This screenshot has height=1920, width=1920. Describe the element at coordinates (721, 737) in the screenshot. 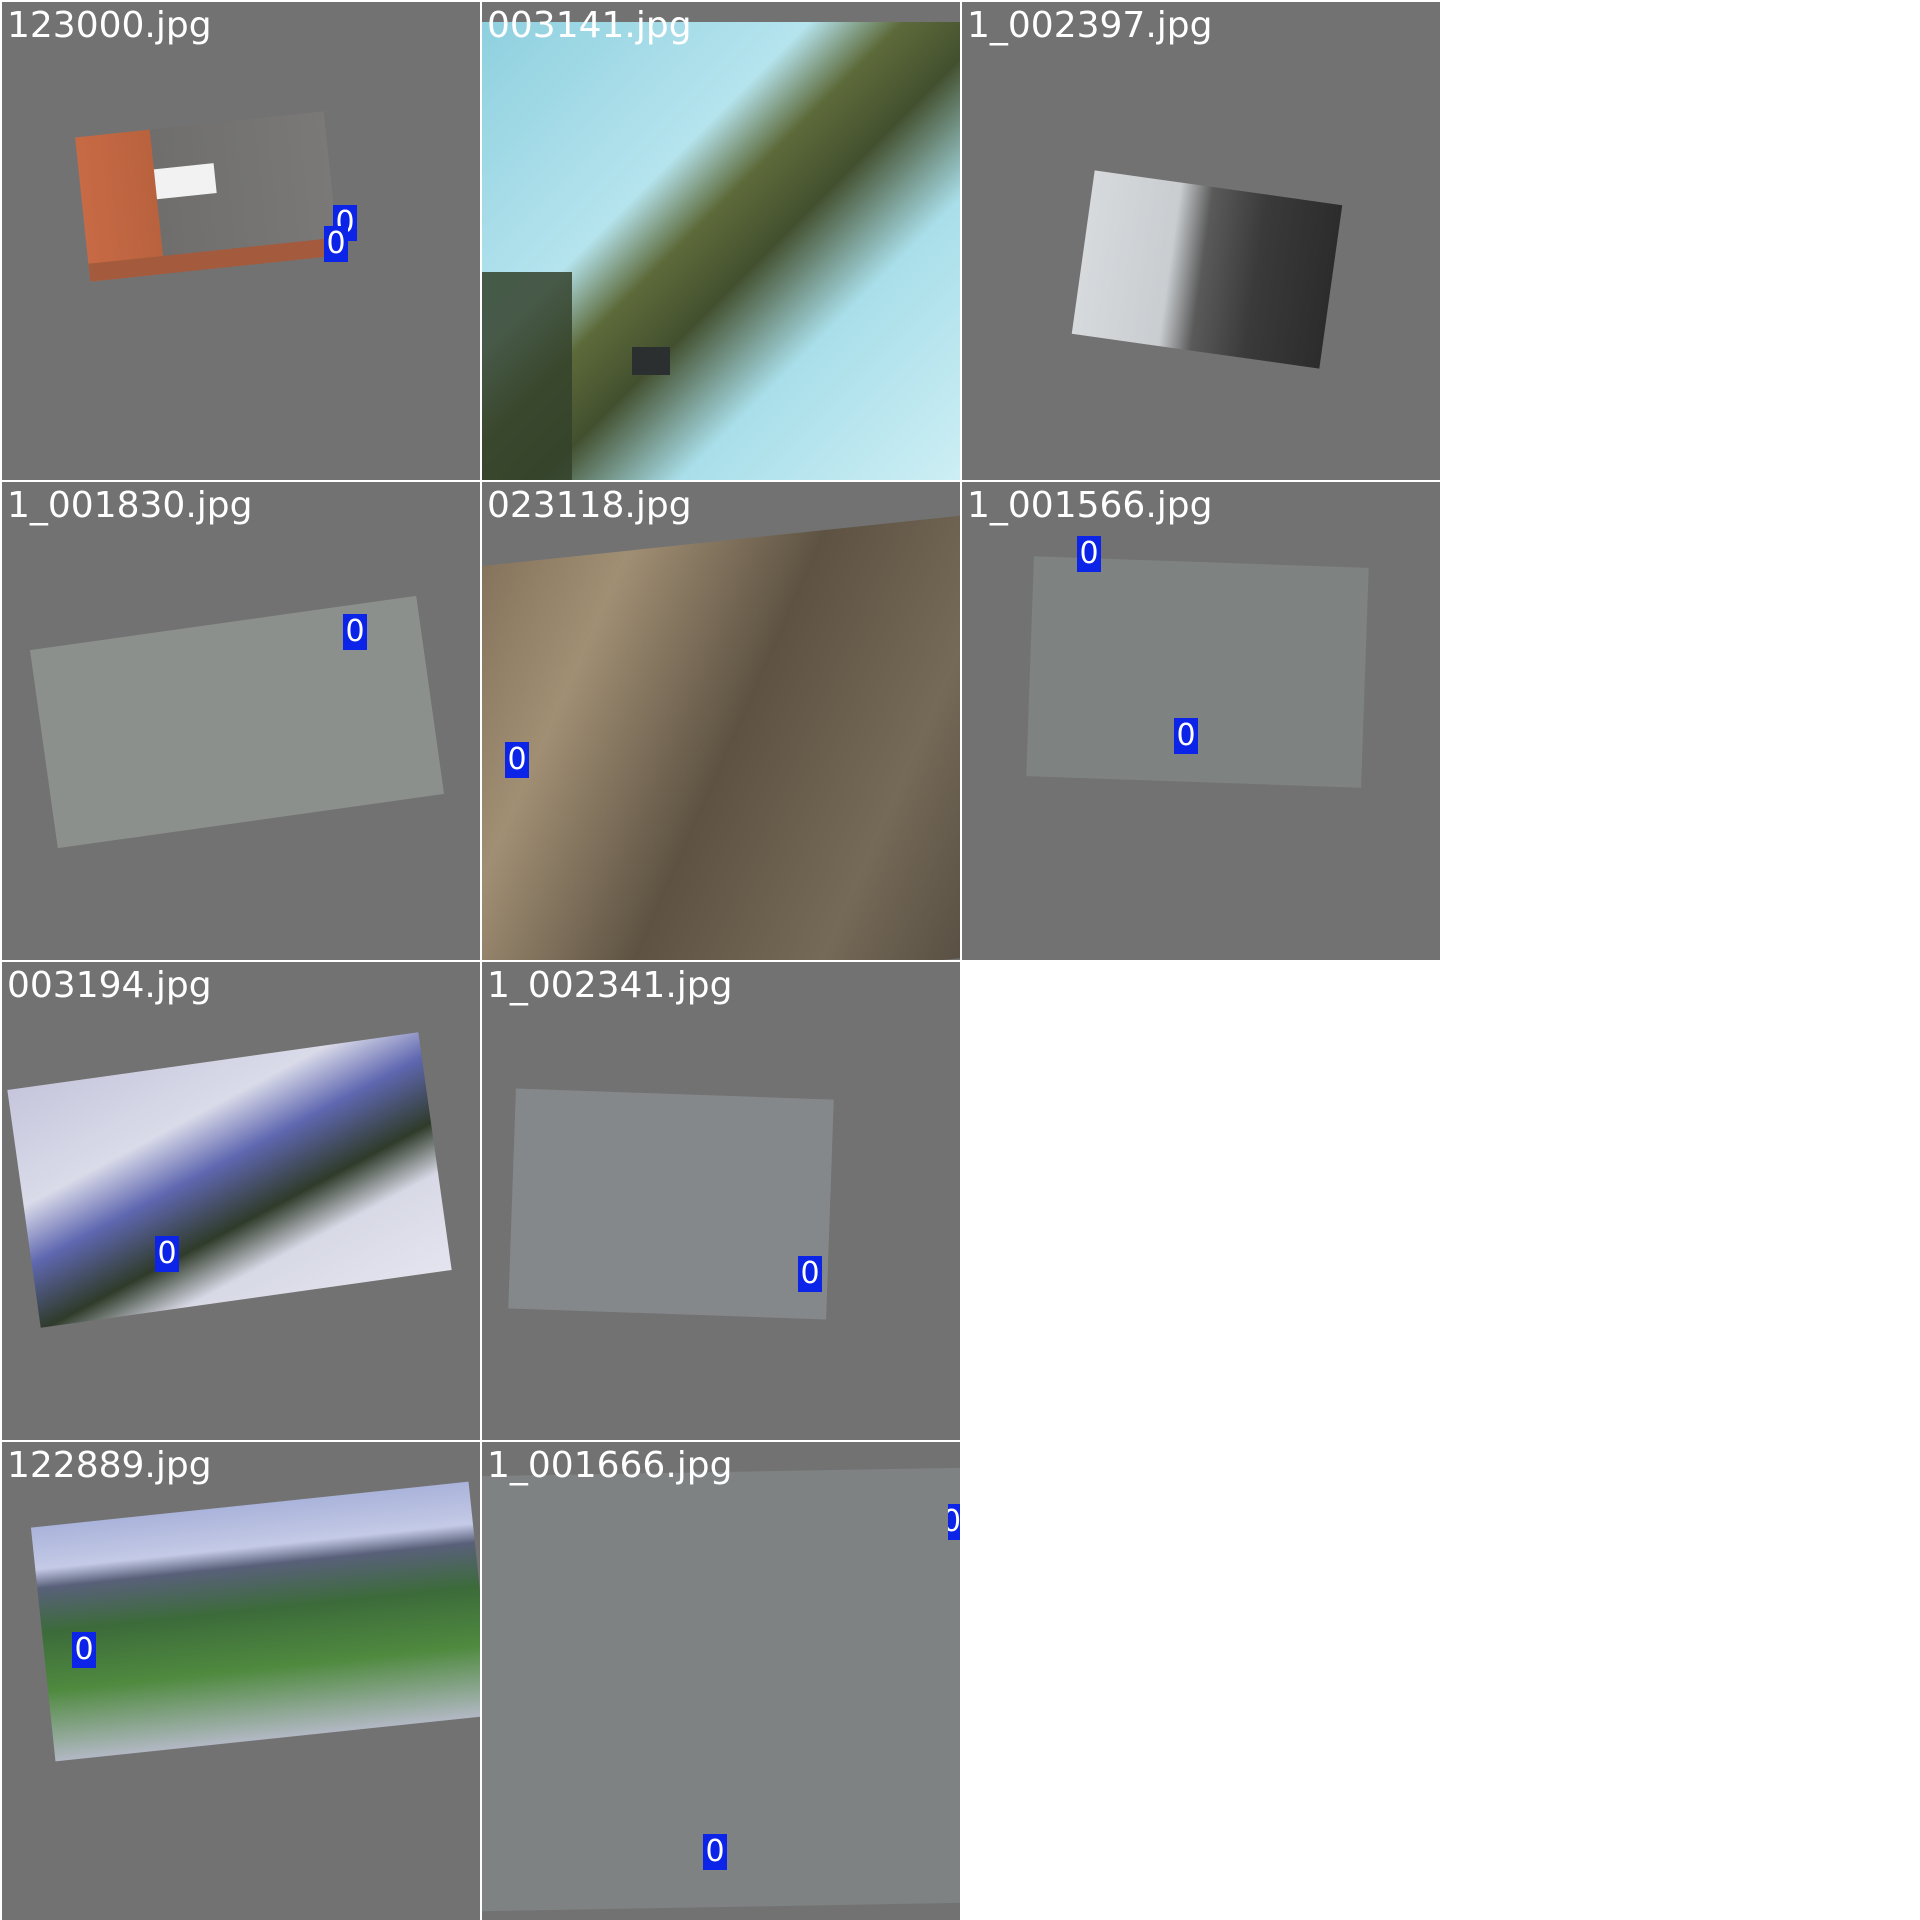

I see `aerial-photo-bare-forest` at that location.